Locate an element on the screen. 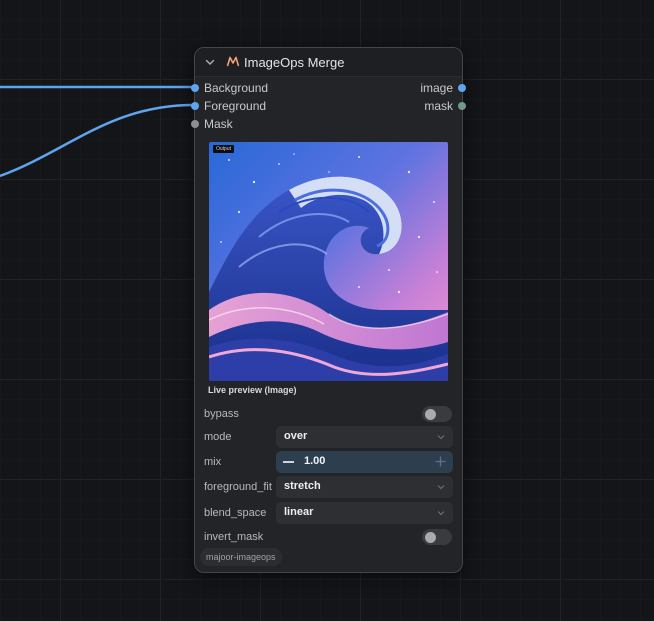  output-tag: Output is located at coordinates (224, 149).